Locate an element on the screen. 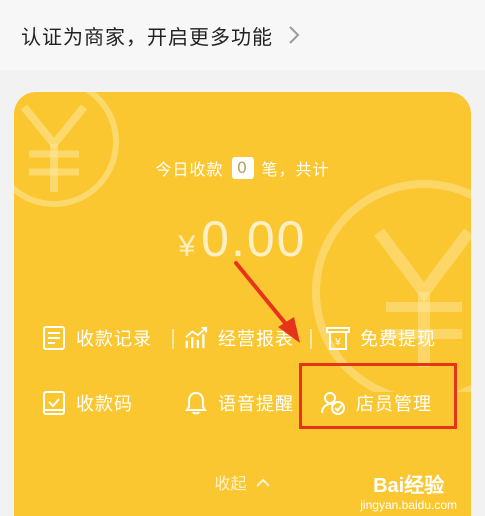 The width and height of the screenshot is (485, 516). payment-records-button: 收款记录 is located at coordinates (97, 338).